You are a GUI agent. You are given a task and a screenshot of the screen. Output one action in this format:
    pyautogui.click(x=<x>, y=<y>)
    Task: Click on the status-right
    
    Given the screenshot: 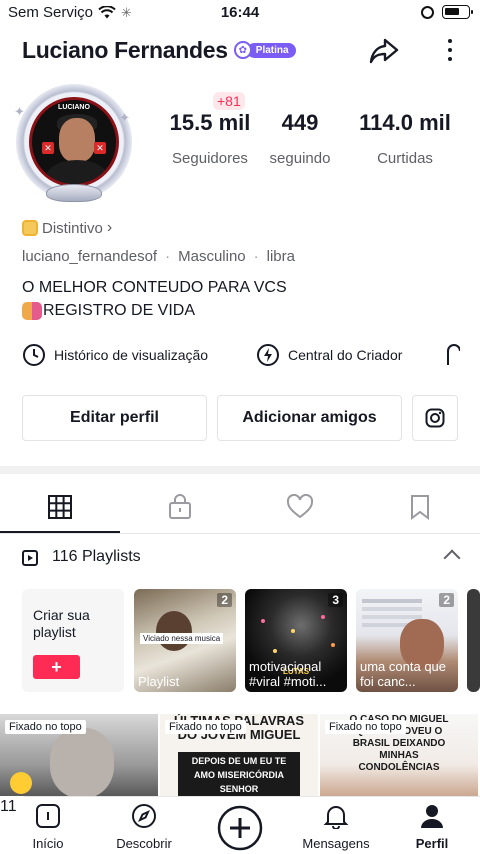 What is the action you would take?
    pyautogui.click(x=447, y=12)
    